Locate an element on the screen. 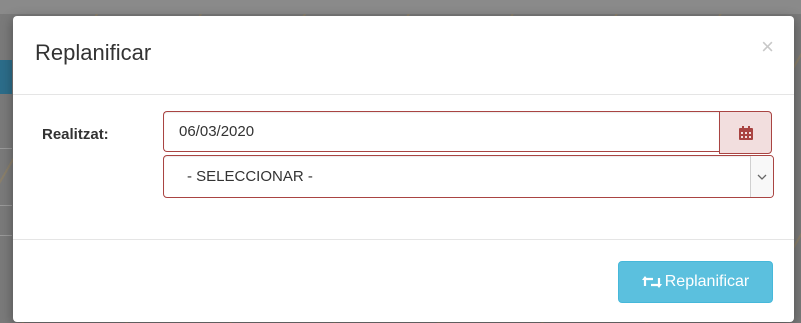  calendar-button is located at coordinates (745, 132).